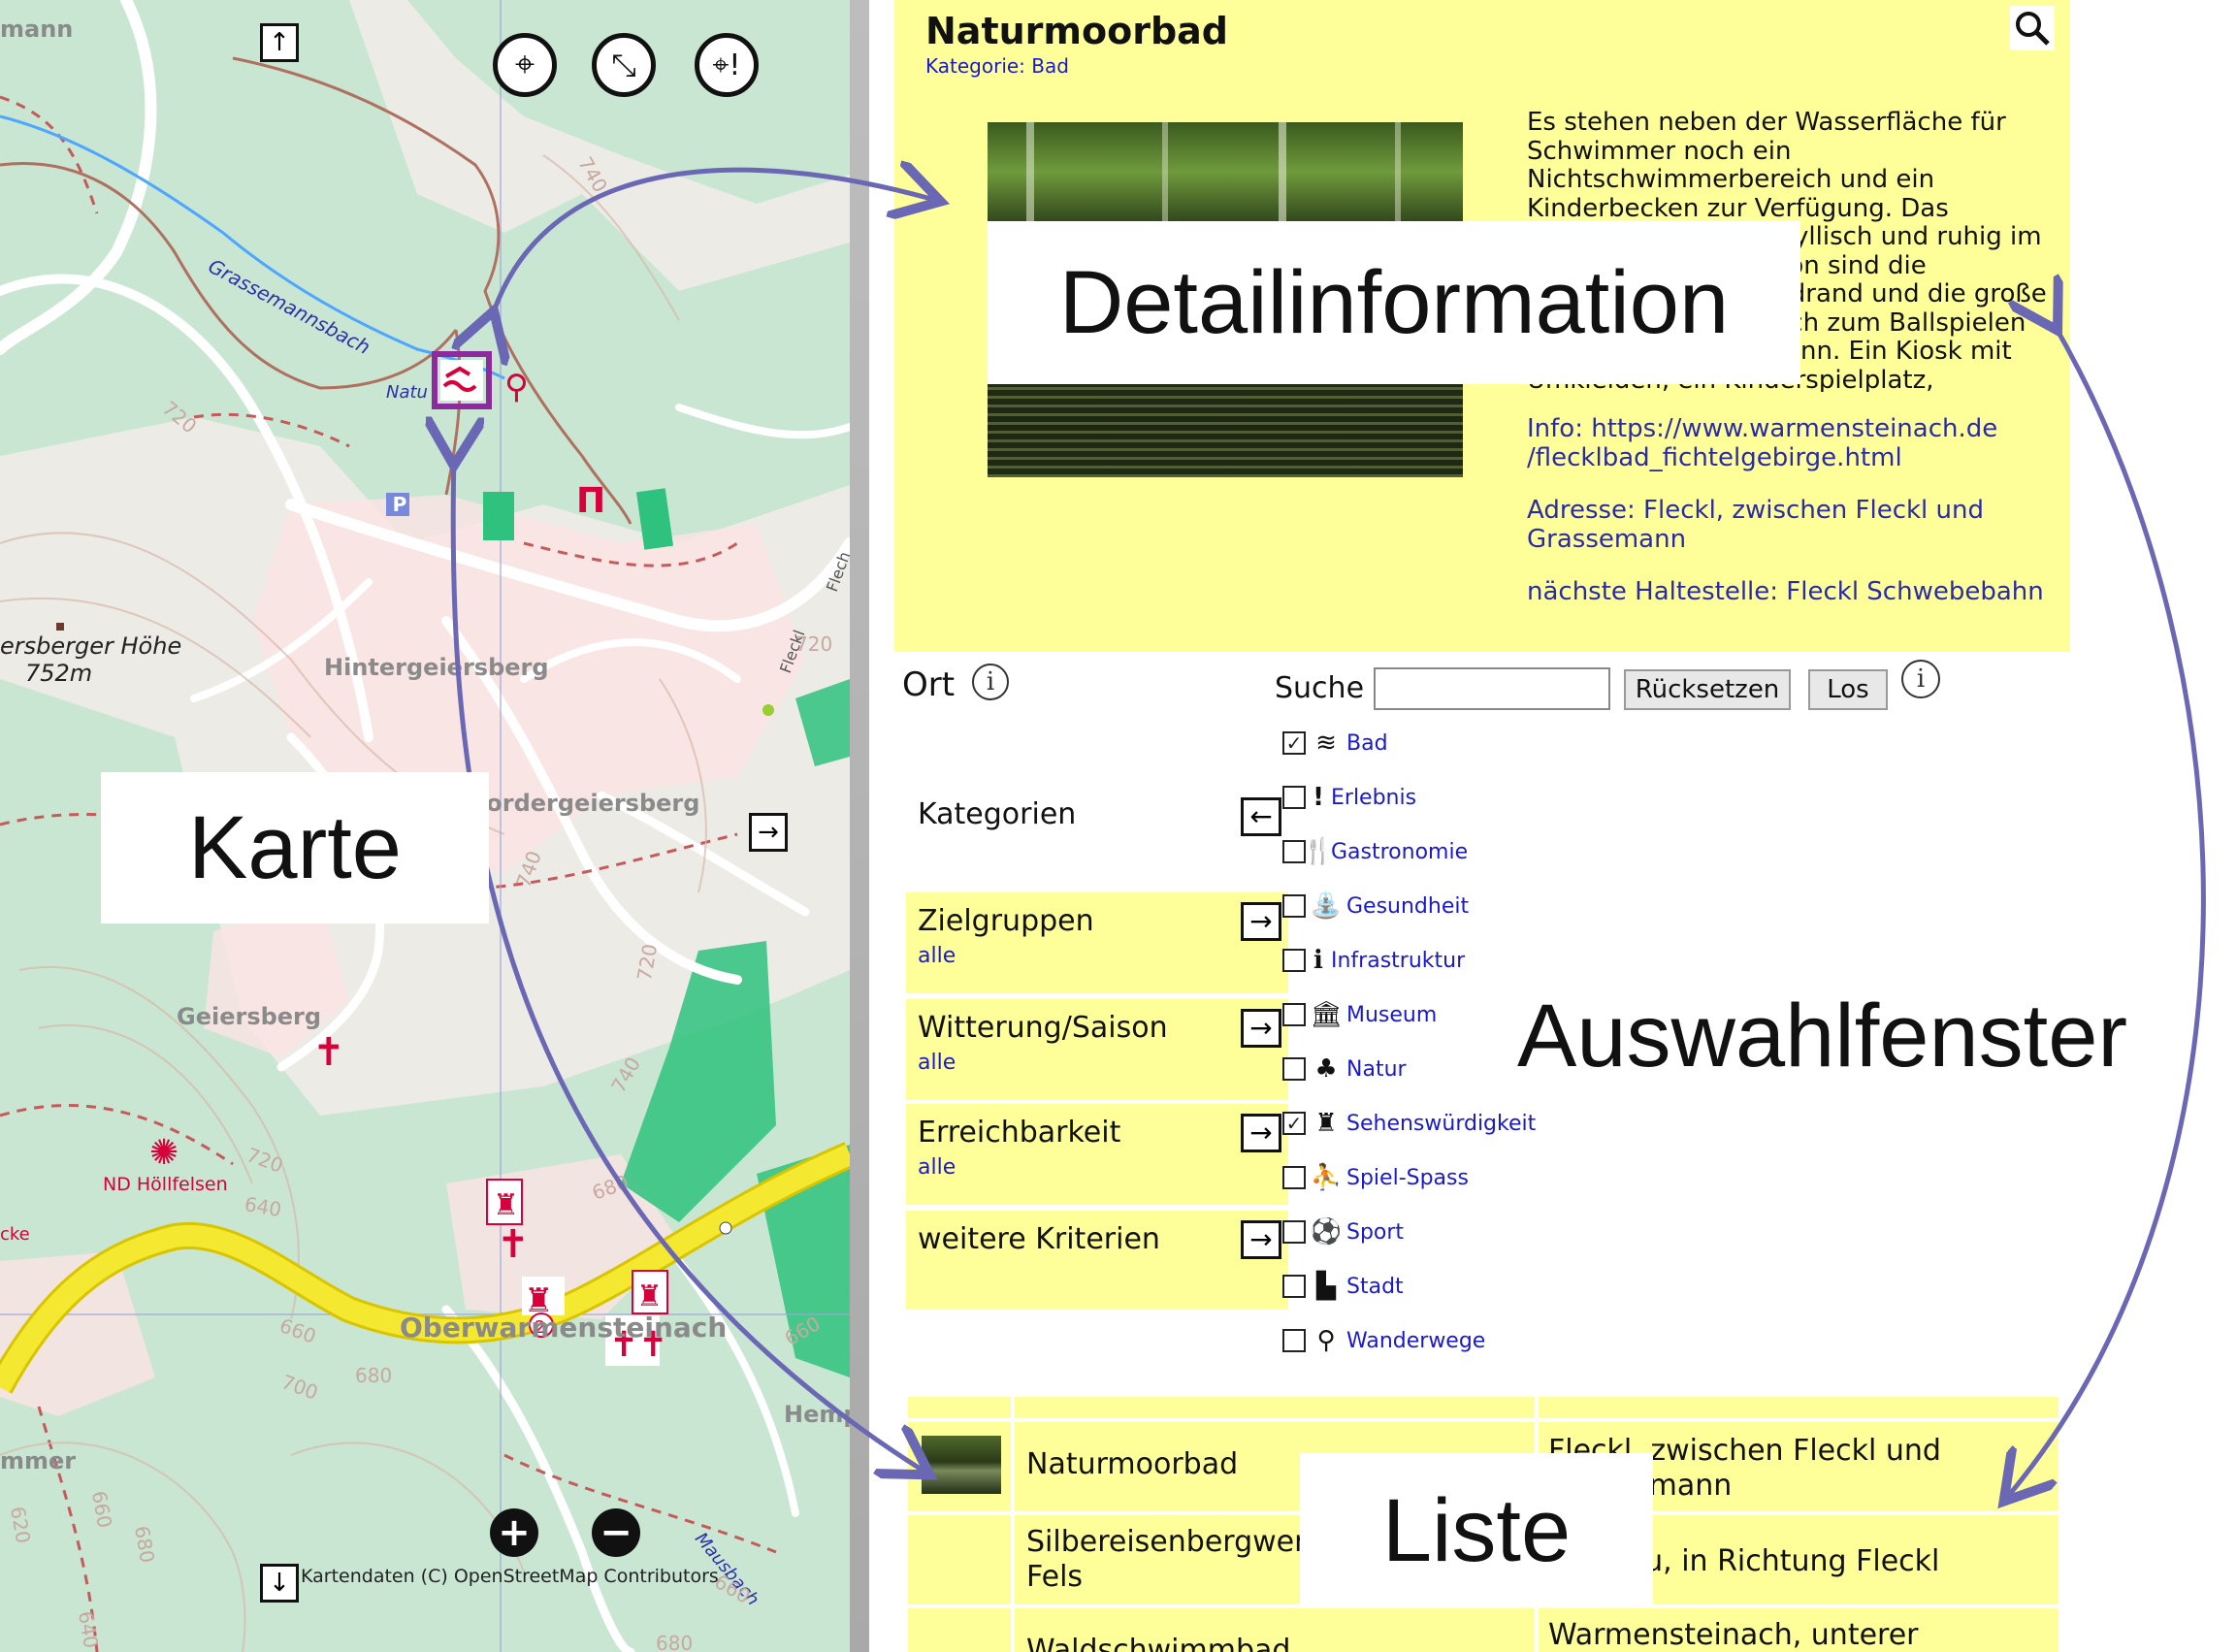 The image size is (2237, 1652). I want to click on category-label: Spiel-Spass, so click(1407, 1177).